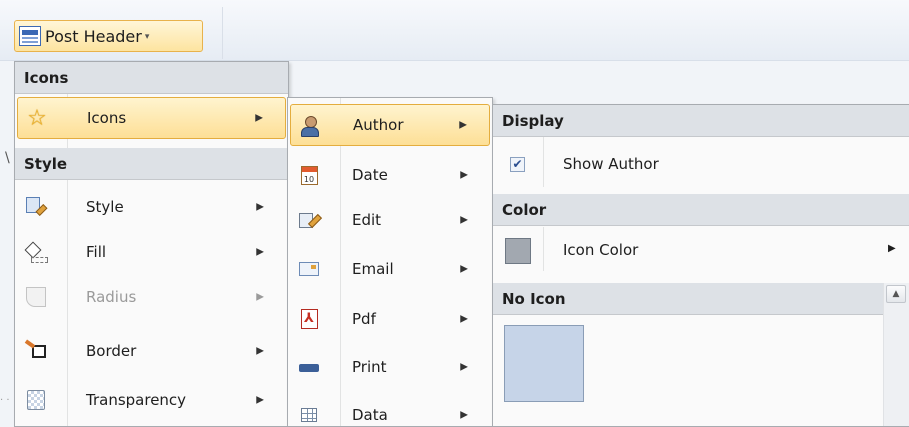 The image size is (909, 427). I want to click on menu-item-label: Icons, so click(107, 118).